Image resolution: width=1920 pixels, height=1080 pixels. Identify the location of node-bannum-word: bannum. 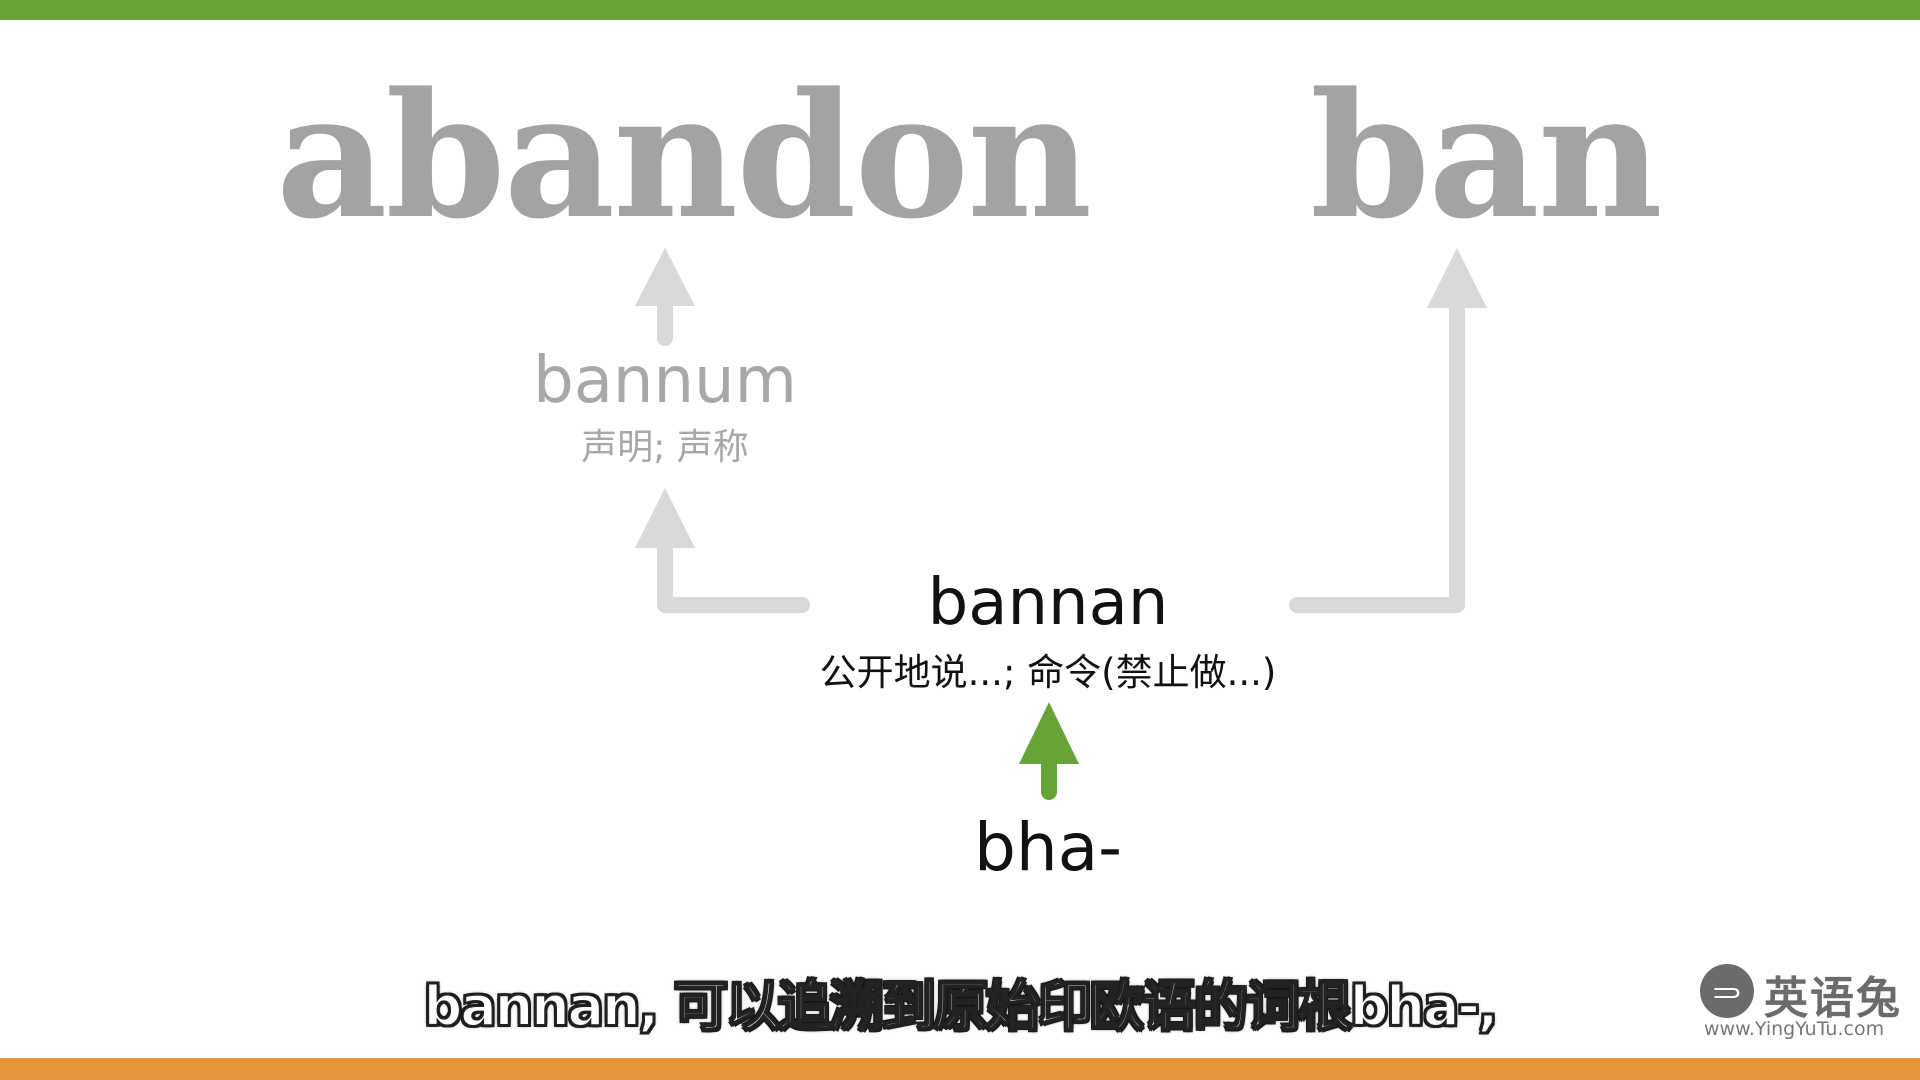
(665, 381).